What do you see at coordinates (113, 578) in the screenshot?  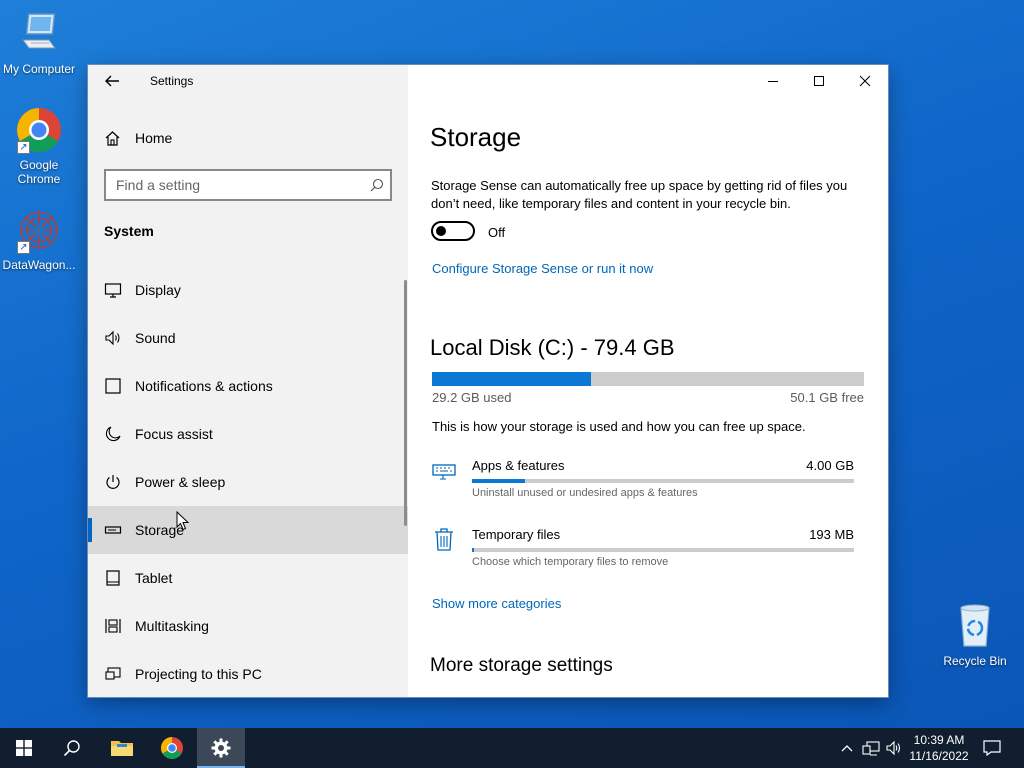 I see `tablet-icon` at bounding box center [113, 578].